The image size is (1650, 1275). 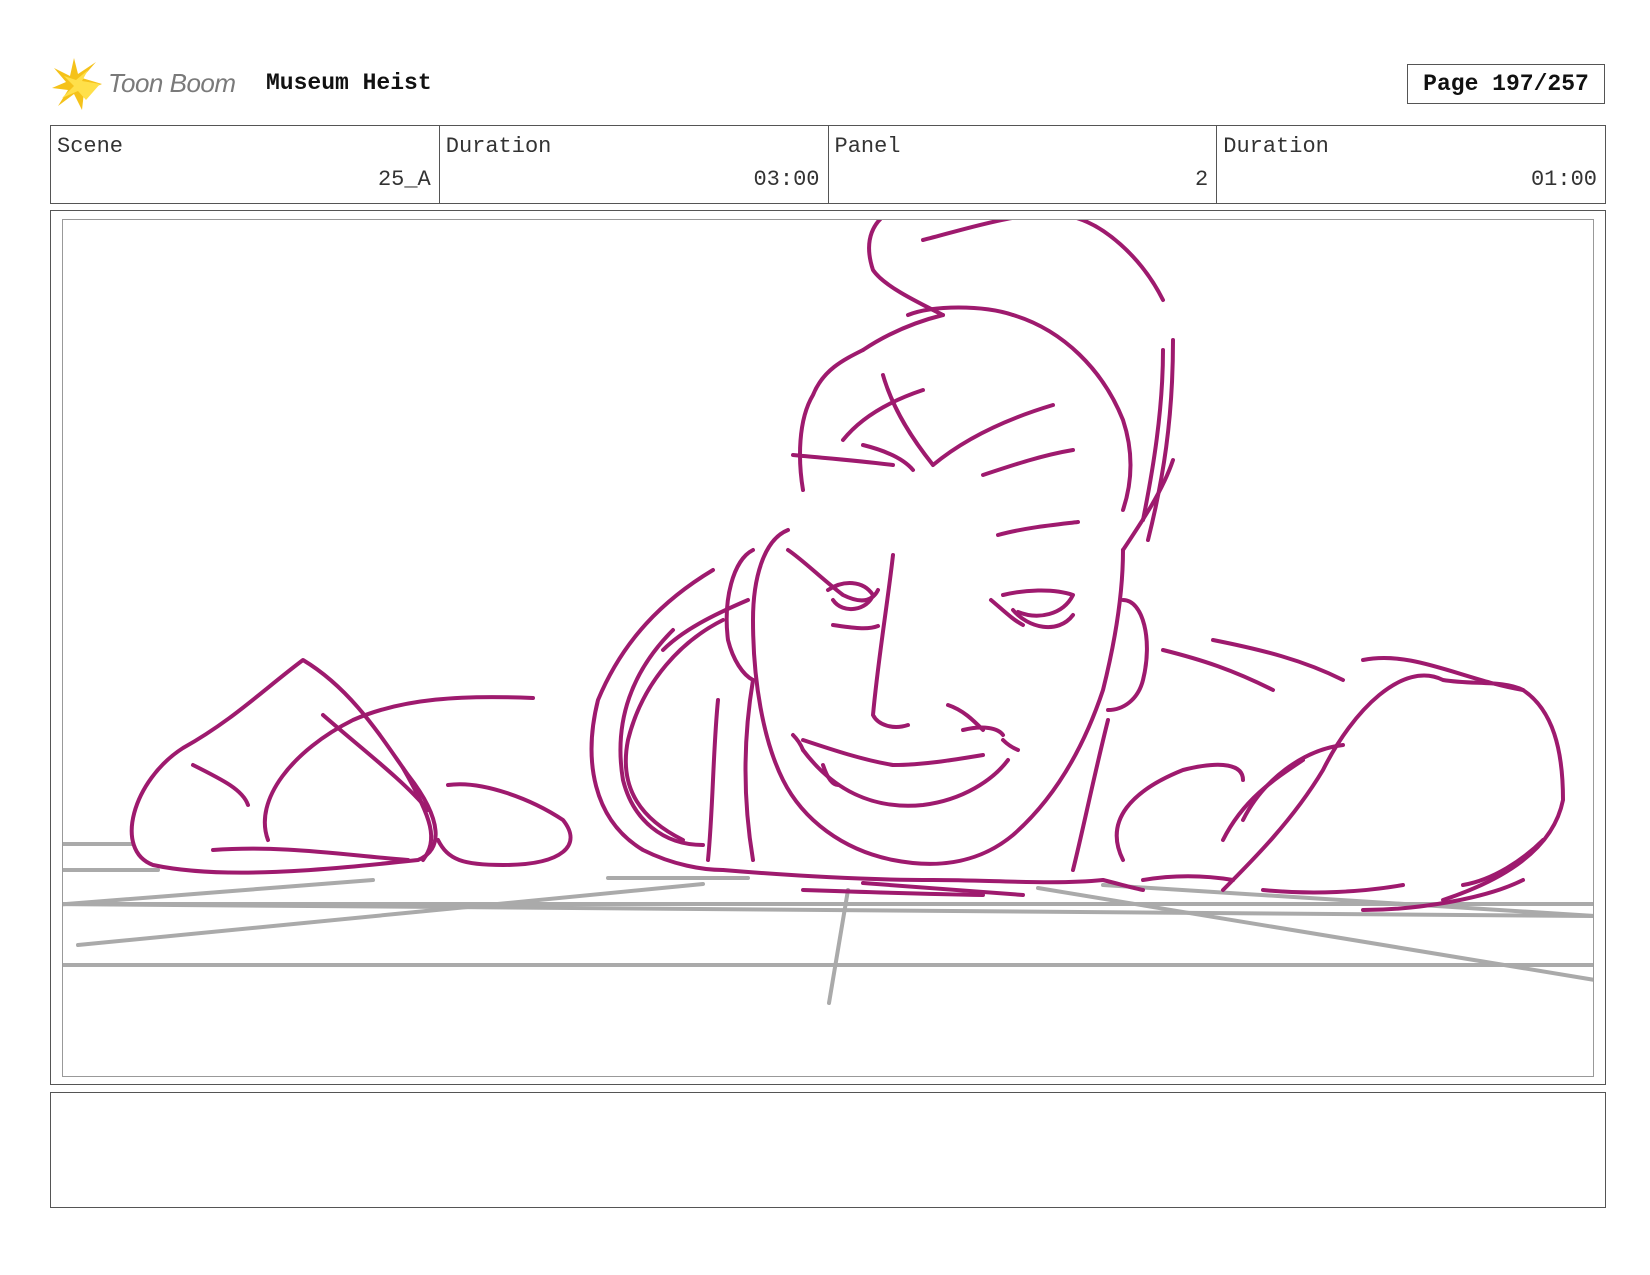 What do you see at coordinates (349, 83) in the screenshot?
I see `project-title: Museum Heist` at bounding box center [349, 83].